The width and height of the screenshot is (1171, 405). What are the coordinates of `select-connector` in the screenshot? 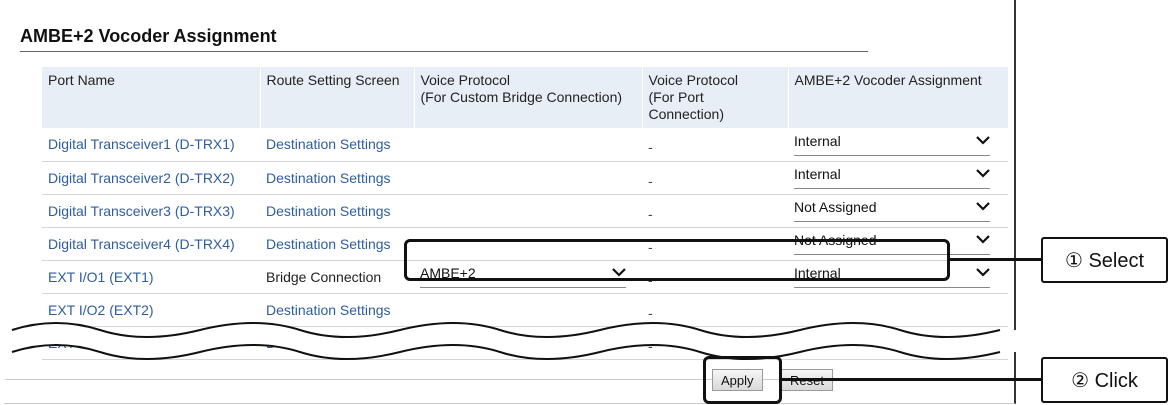 It's located at (996, 259).